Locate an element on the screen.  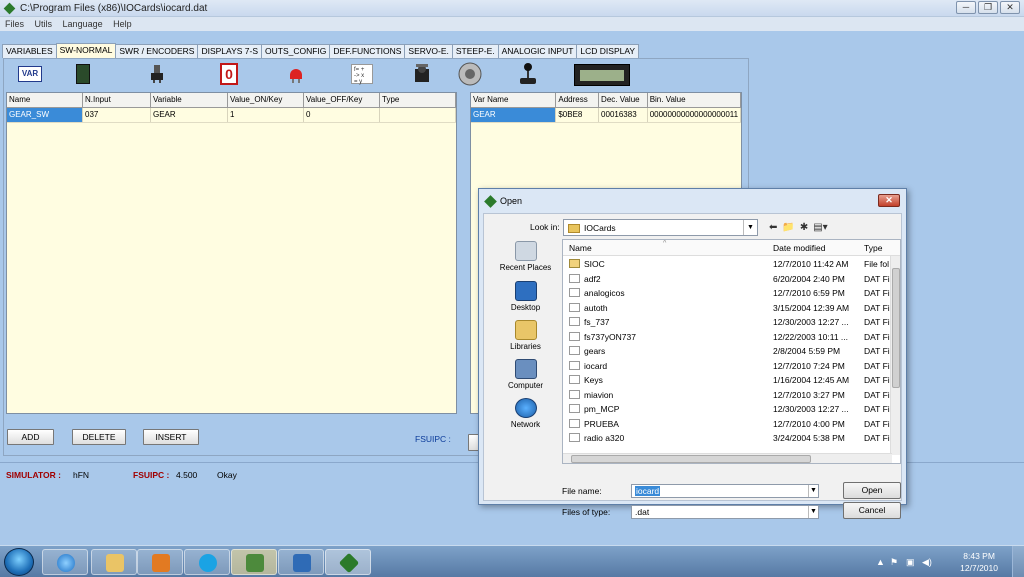
tab-servo: SERVO-E. is located at coordinates (428, 51).